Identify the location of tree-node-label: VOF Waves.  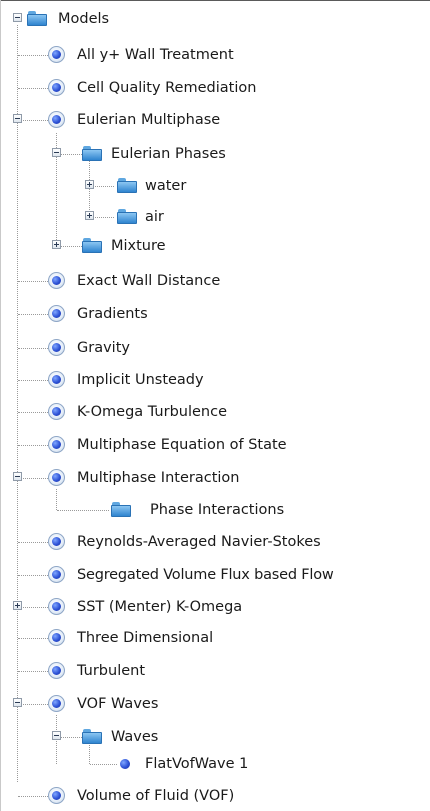
(118, 704).